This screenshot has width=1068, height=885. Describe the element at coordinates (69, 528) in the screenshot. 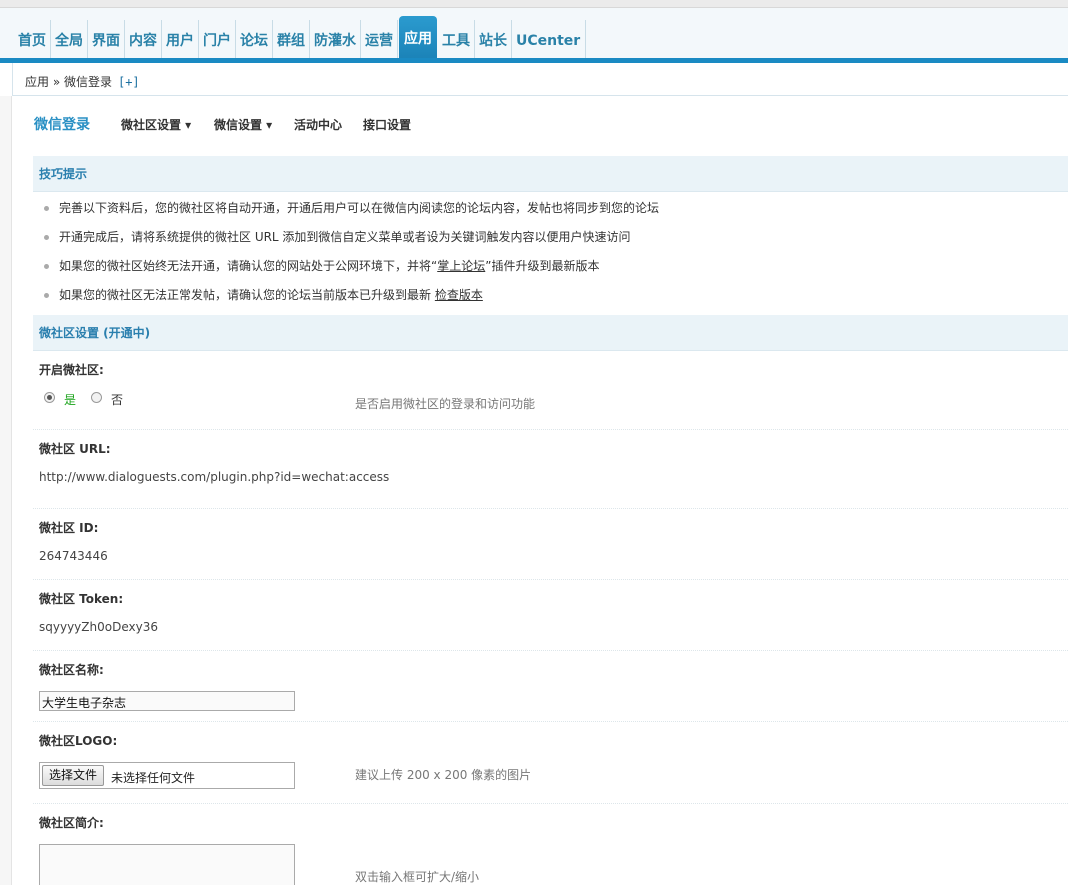

I see `id-label: 微社区 ID:` at that location.